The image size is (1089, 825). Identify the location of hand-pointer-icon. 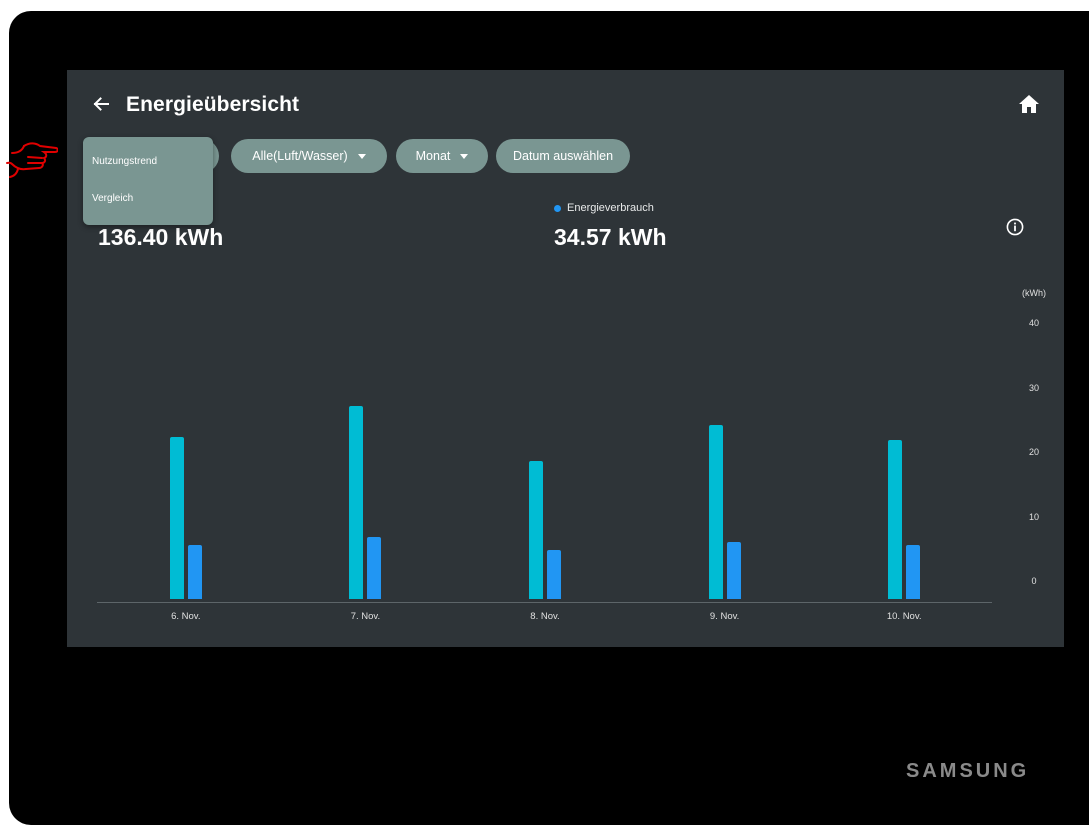
(32, 160).